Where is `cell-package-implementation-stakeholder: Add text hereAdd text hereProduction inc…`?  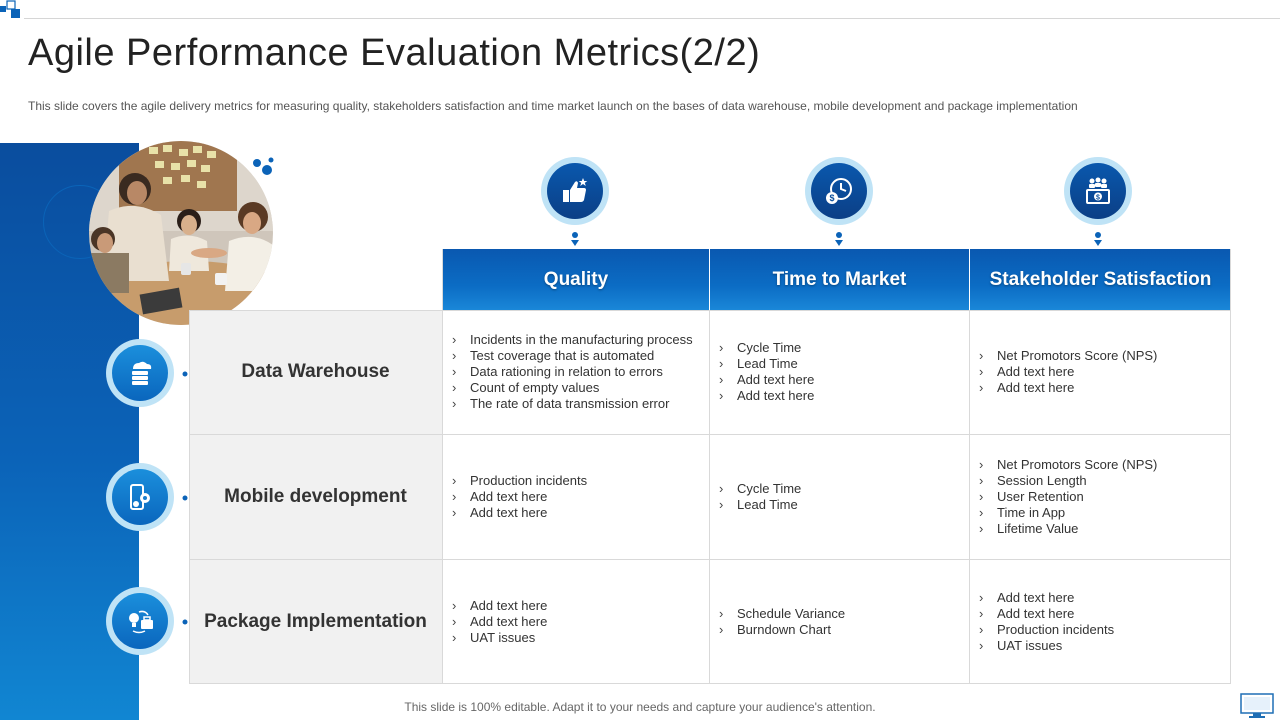
cell-package-implementation-stakeholder: Add text hereAdd text hereProduction inc… is located at coordinates (1100, 621).